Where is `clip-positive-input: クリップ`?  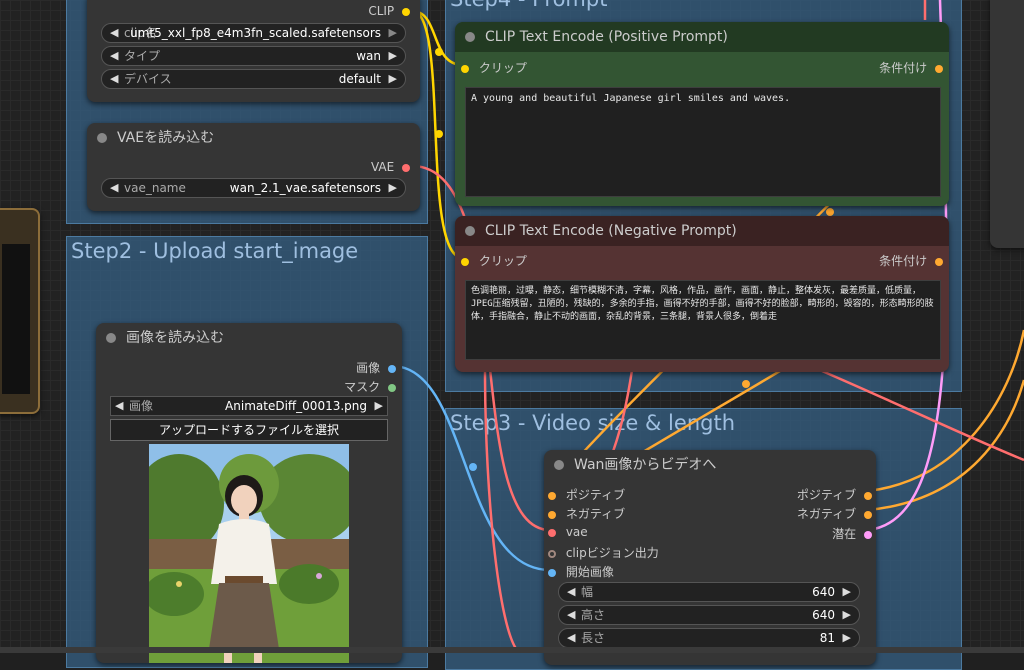 clip-positive-input: クリップ is located at coordinates (494, 67).